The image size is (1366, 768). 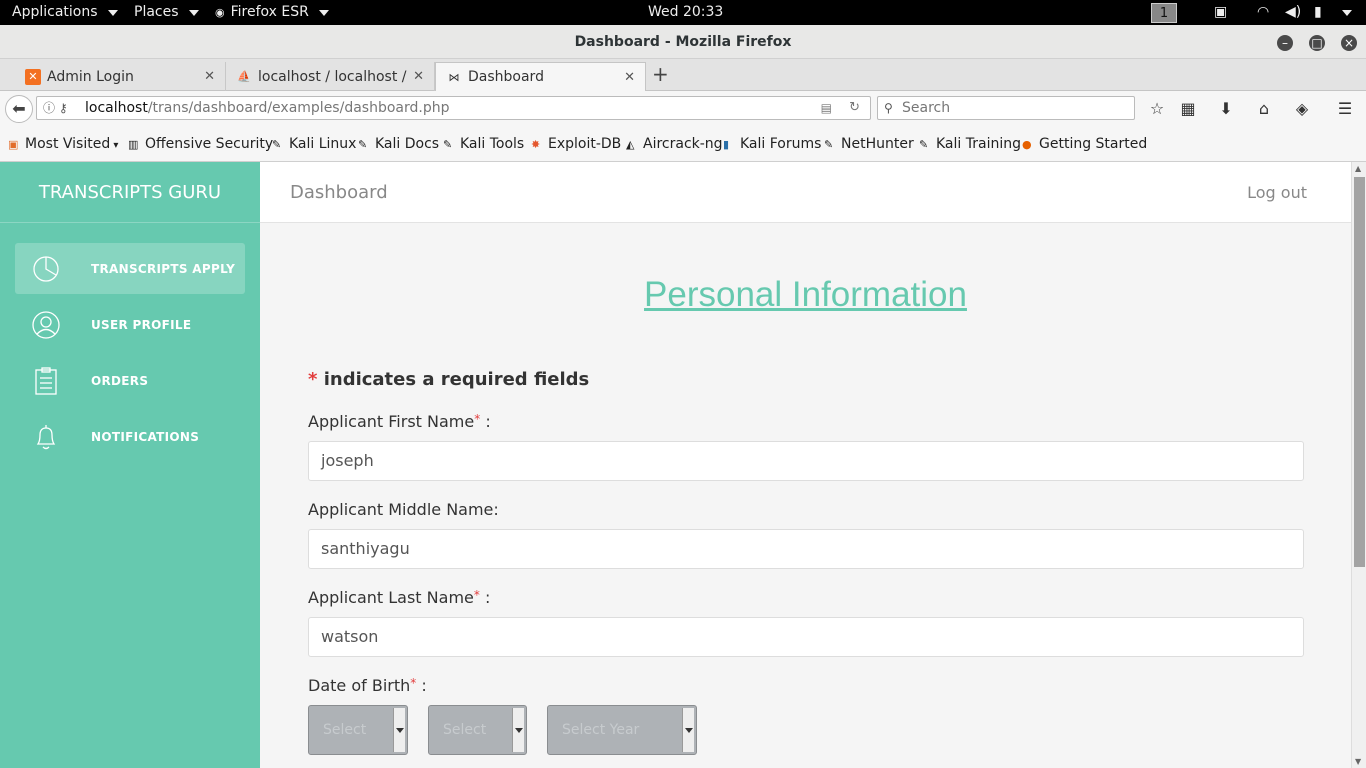 What do you see at coordinates (90, 76) in the screenshot?
I see `tab-label: Admin Login` at bounding box center [90, 76].